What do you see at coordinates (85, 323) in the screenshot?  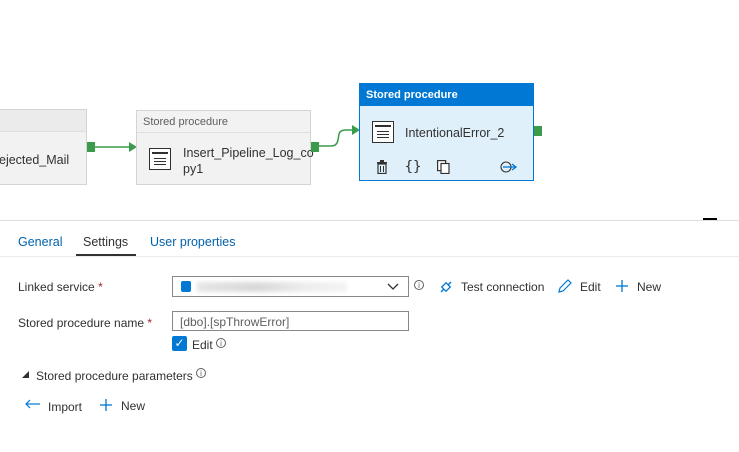 I see `stored-procedure-name-label: Stored procedure name *` at bounding box center [85, 323].